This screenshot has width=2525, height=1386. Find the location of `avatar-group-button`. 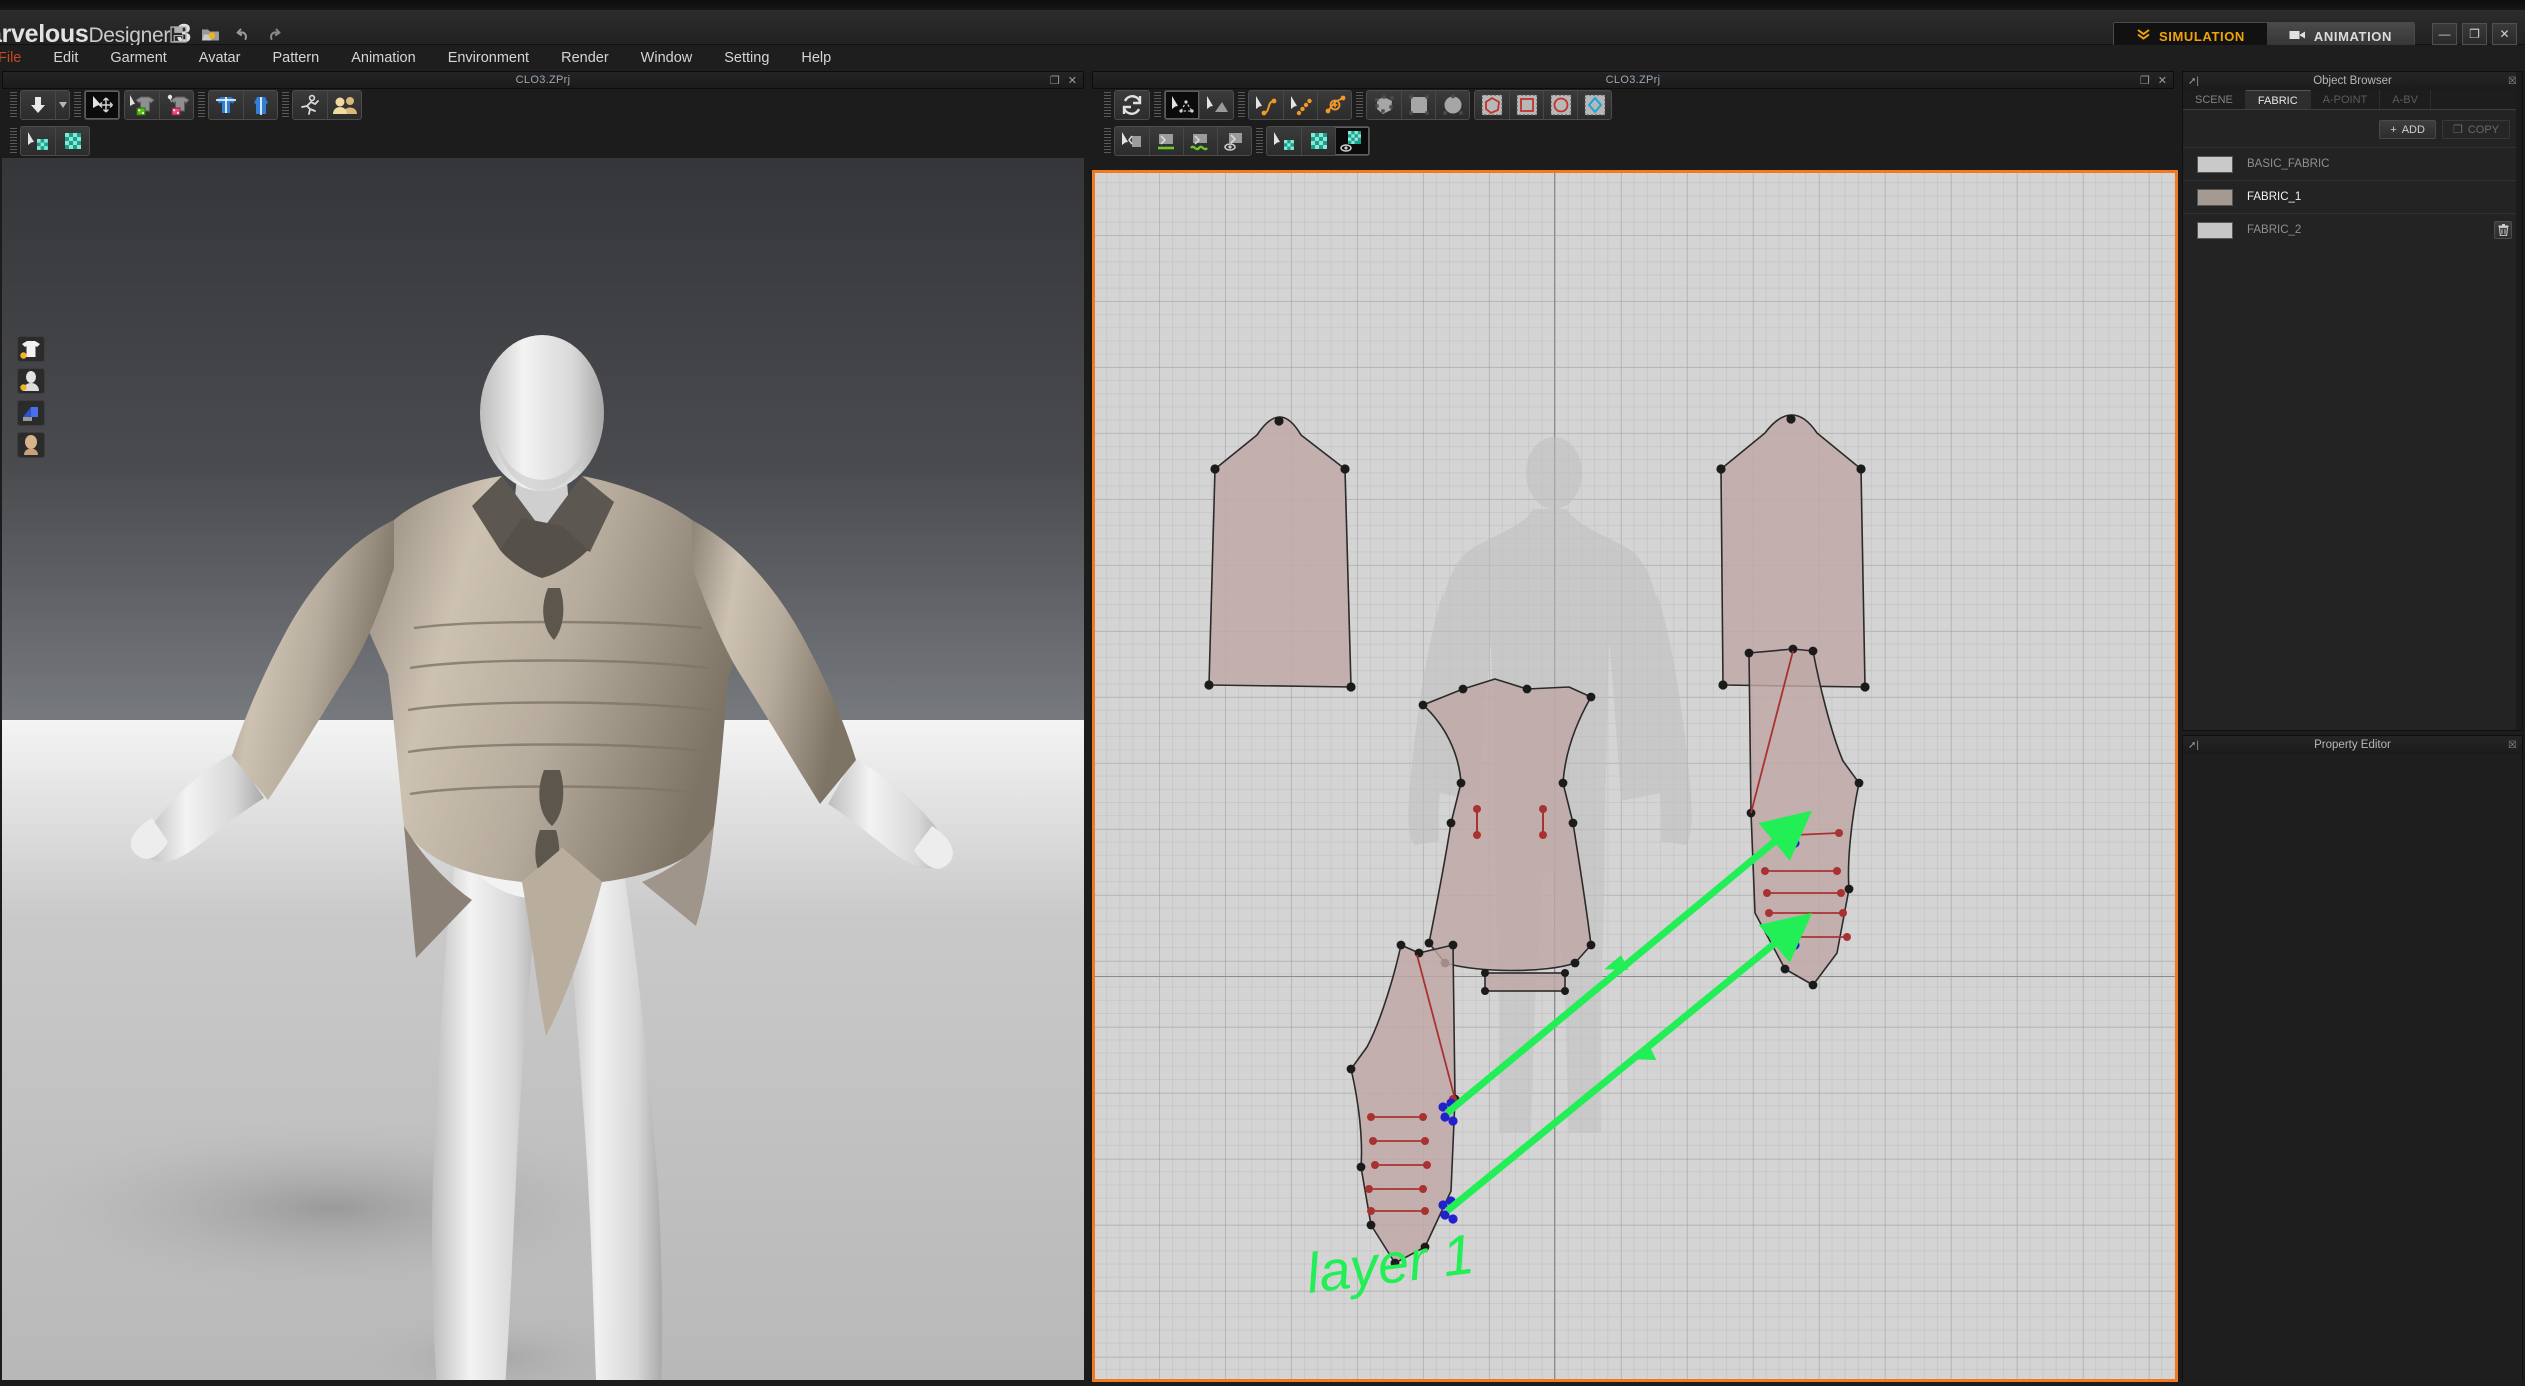

avatar-group-button is located at coordinates (344, 105).